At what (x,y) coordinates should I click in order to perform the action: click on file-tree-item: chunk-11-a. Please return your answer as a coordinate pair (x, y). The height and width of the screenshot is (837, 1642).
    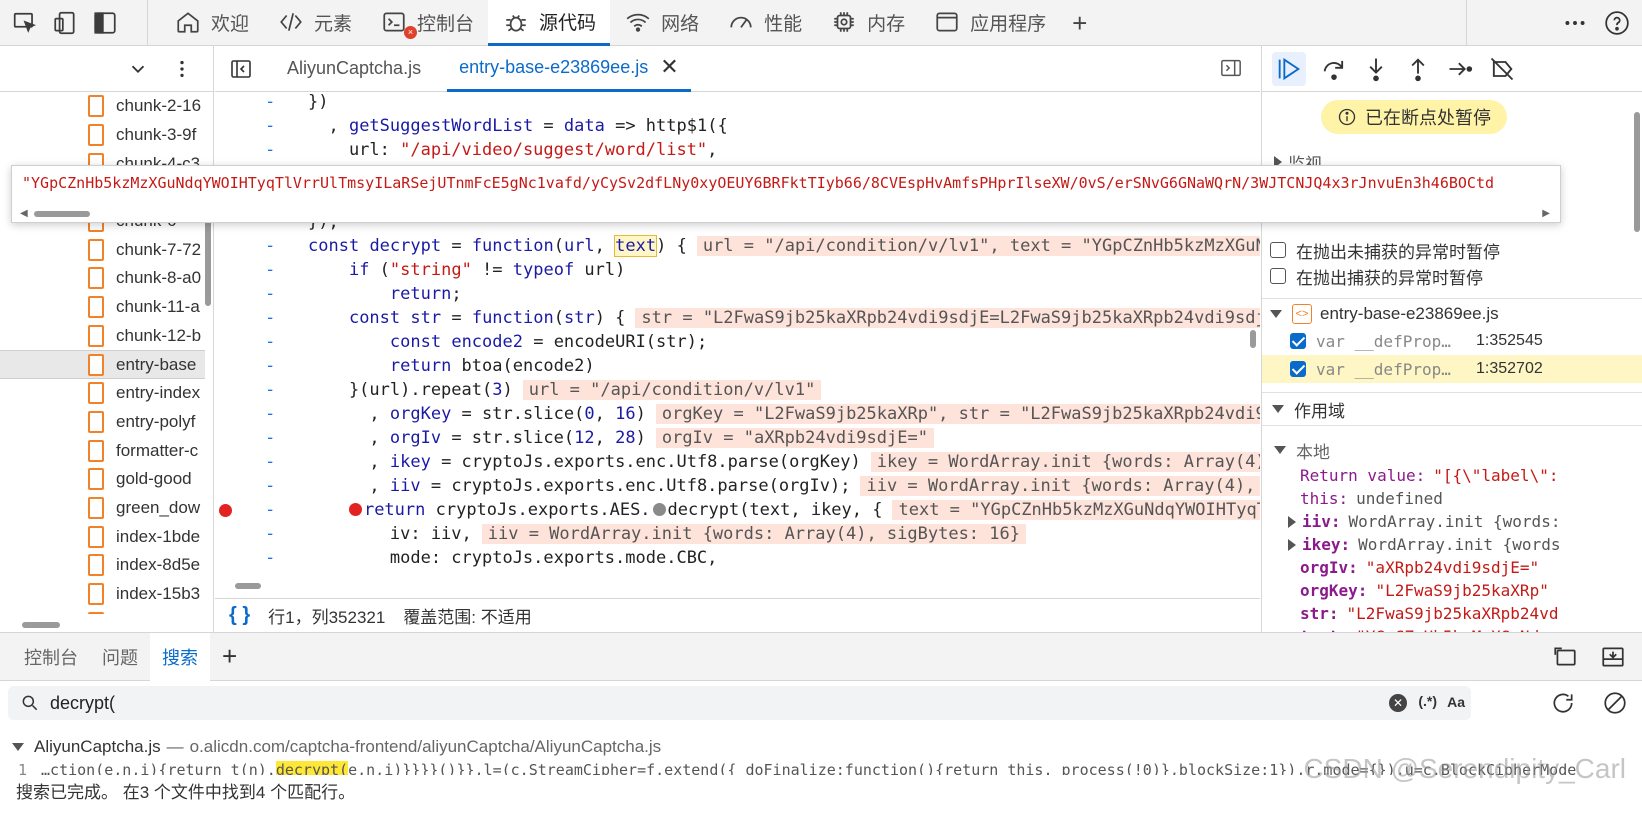
    Looking at the image, I should click on (102, 307).